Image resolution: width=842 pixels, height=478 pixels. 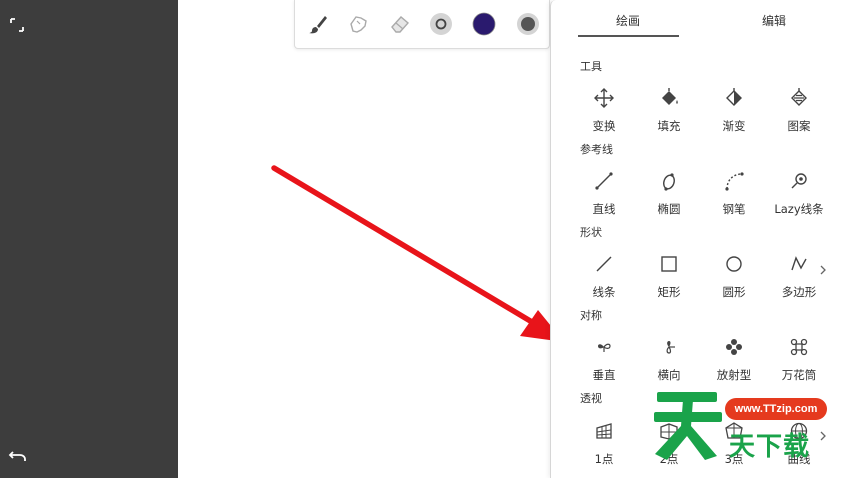 I want to click on tool-label: 万花筒, so click(x=799, y=375).